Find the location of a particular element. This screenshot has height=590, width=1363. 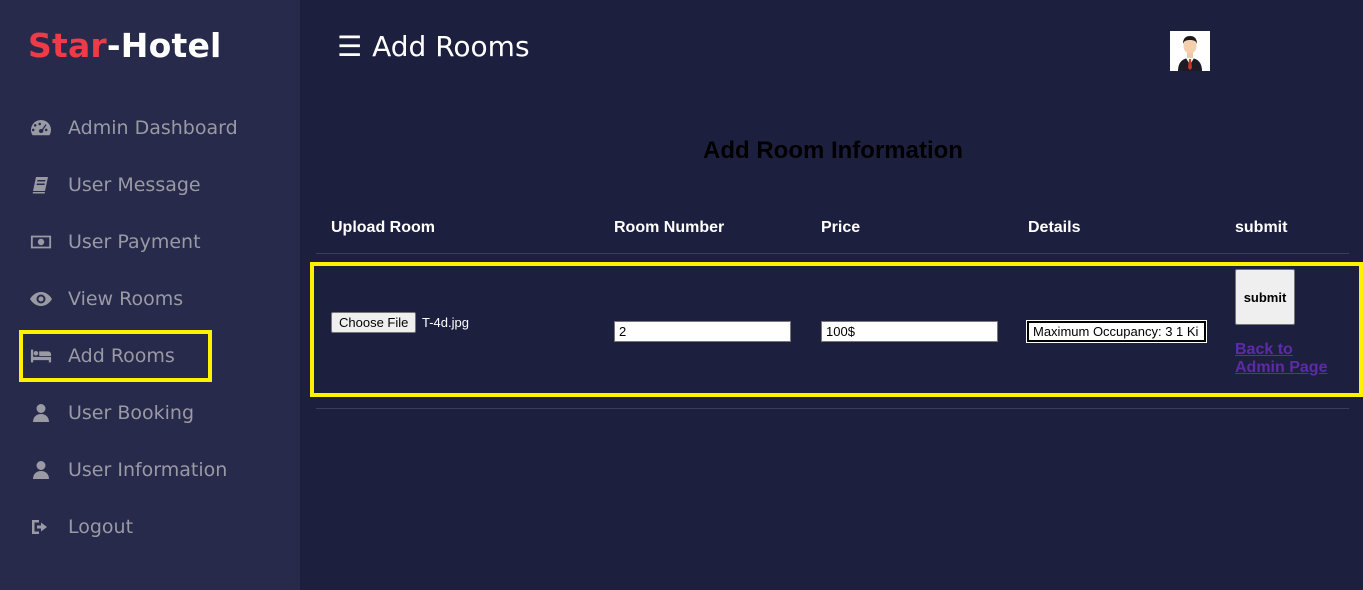

sidebar-item-user-payment: User Payment is located at coordinates (115, 242).